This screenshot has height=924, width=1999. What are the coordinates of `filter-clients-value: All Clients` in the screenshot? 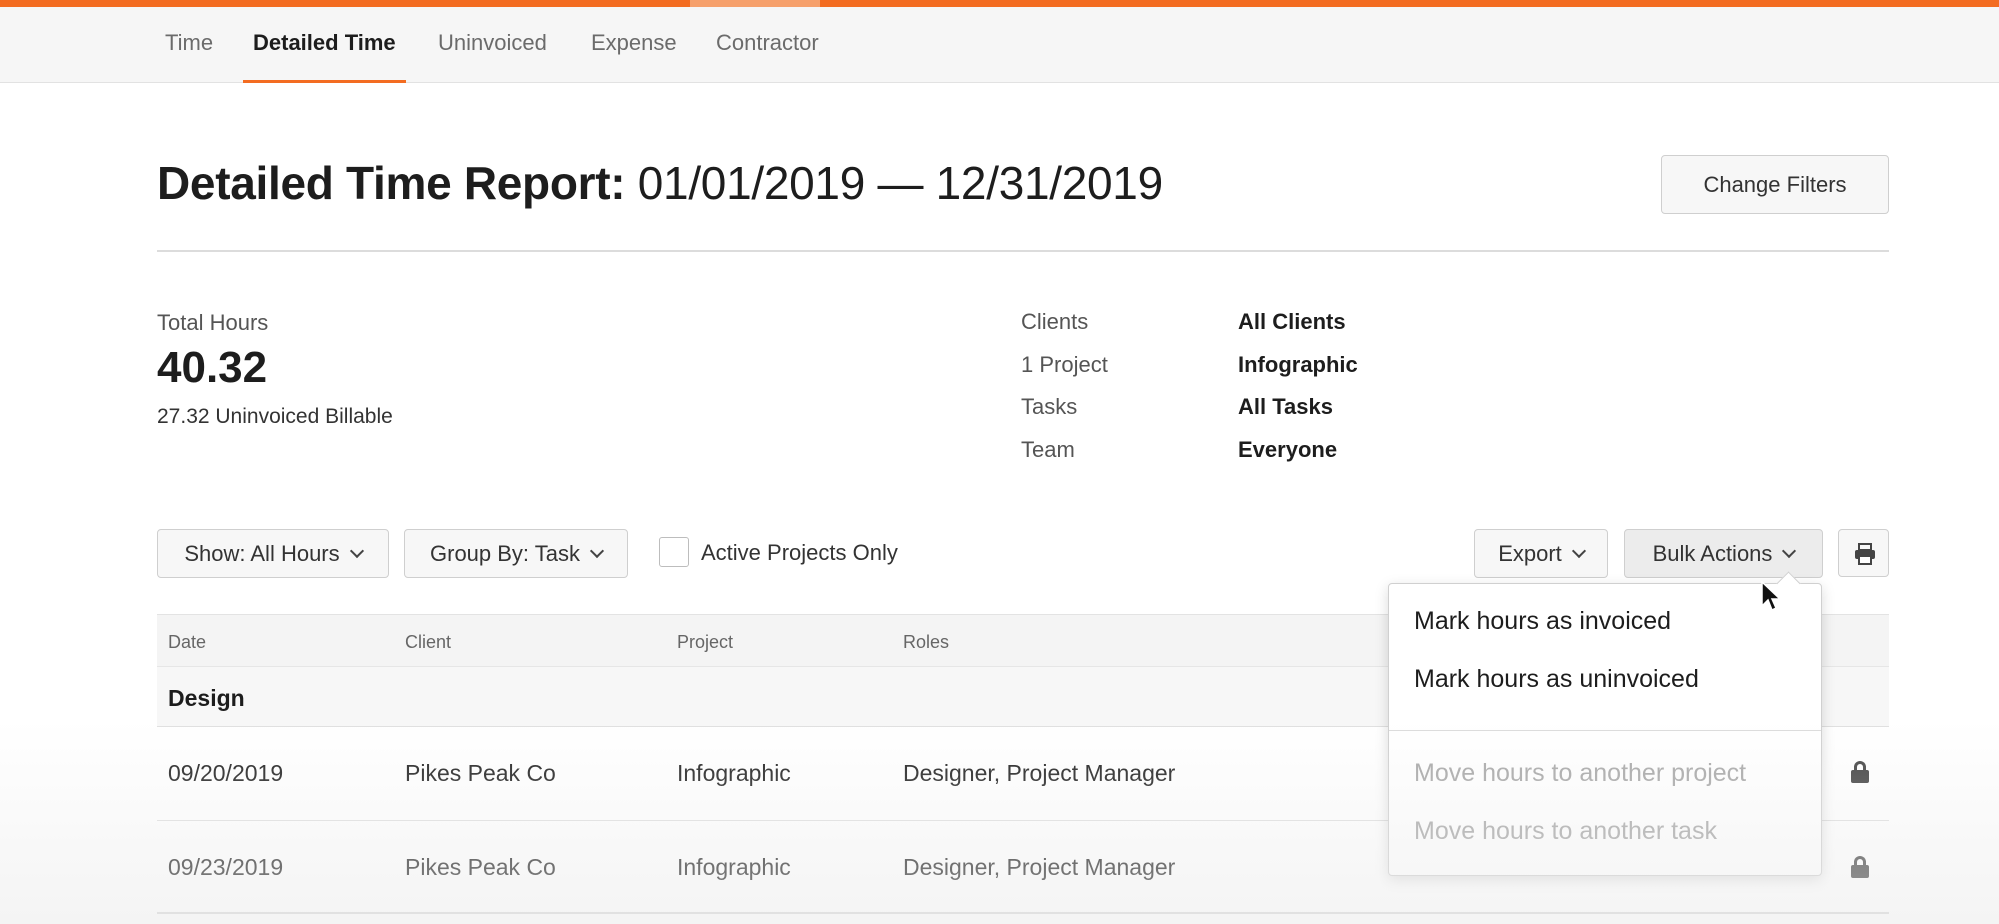 It's located at (1292, 321).